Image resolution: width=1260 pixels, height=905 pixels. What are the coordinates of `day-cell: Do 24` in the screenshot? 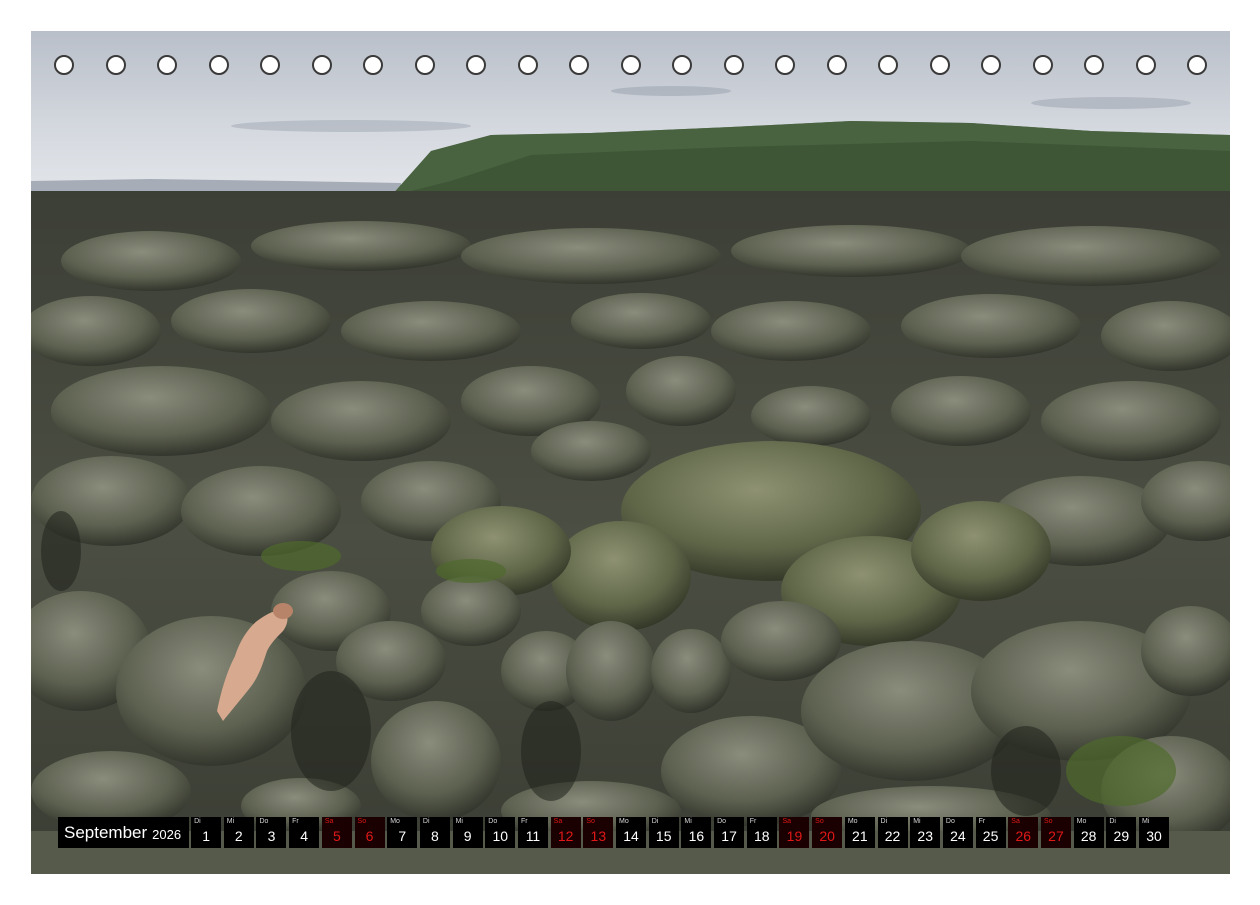 It's located at (957, 832).